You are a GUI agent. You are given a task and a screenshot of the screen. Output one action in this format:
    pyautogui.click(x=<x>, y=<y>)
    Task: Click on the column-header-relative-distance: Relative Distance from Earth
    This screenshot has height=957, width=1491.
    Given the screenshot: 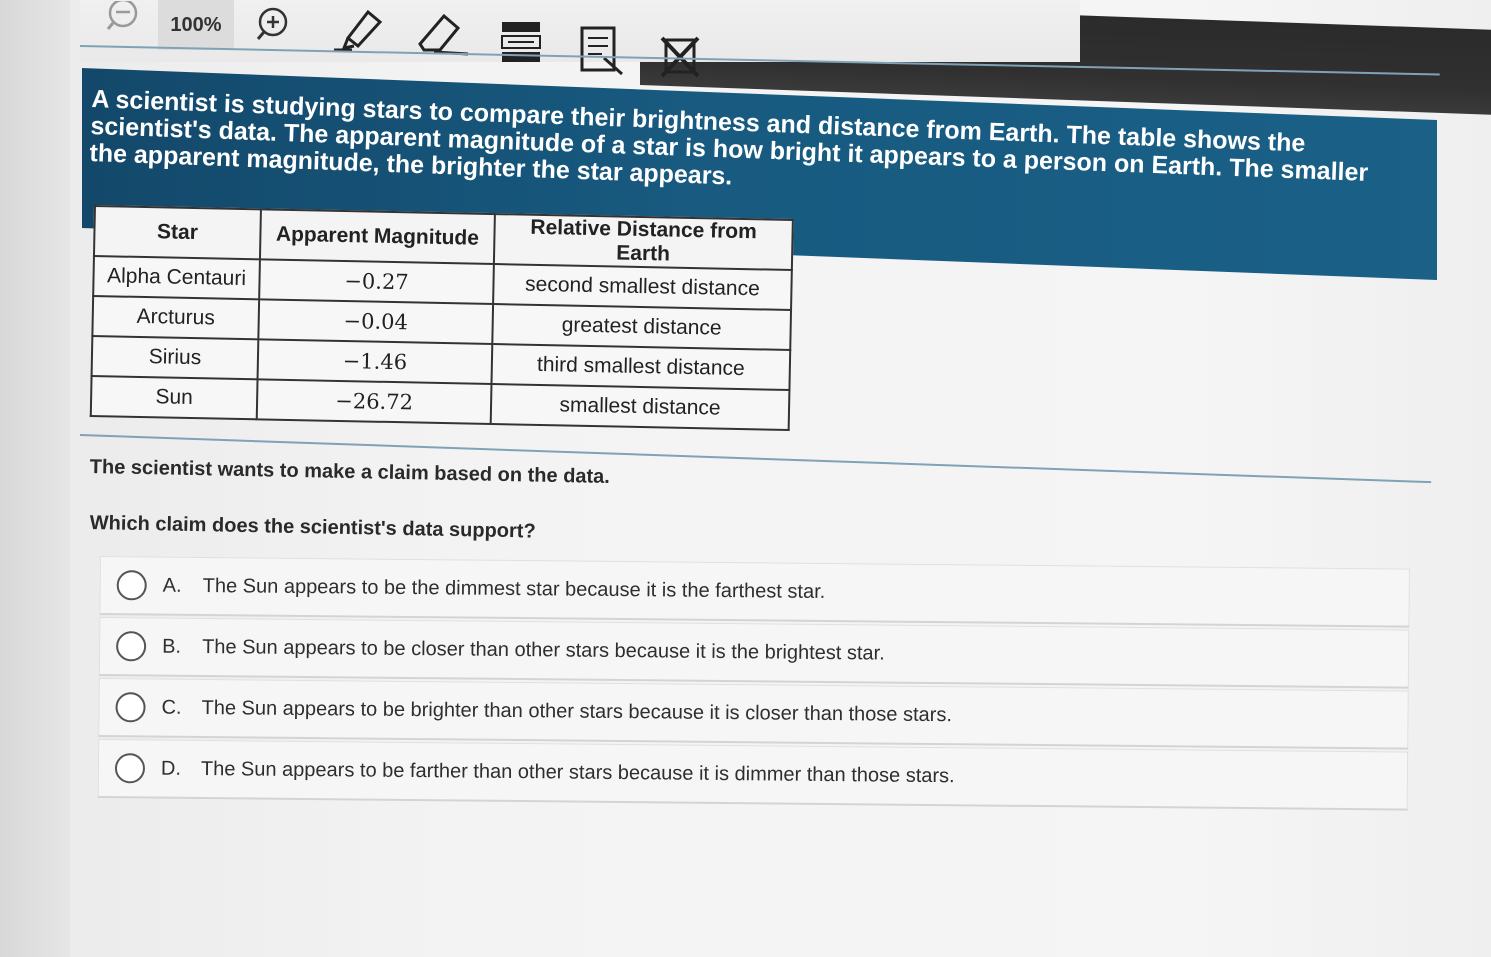 What is the action you would take?
    pyautogui.click(x=643, y=242)
    